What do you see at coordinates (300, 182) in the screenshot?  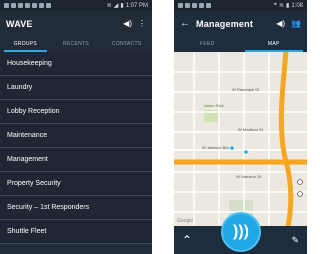 I see `my-location-icon` at bounding box center [300, 182].